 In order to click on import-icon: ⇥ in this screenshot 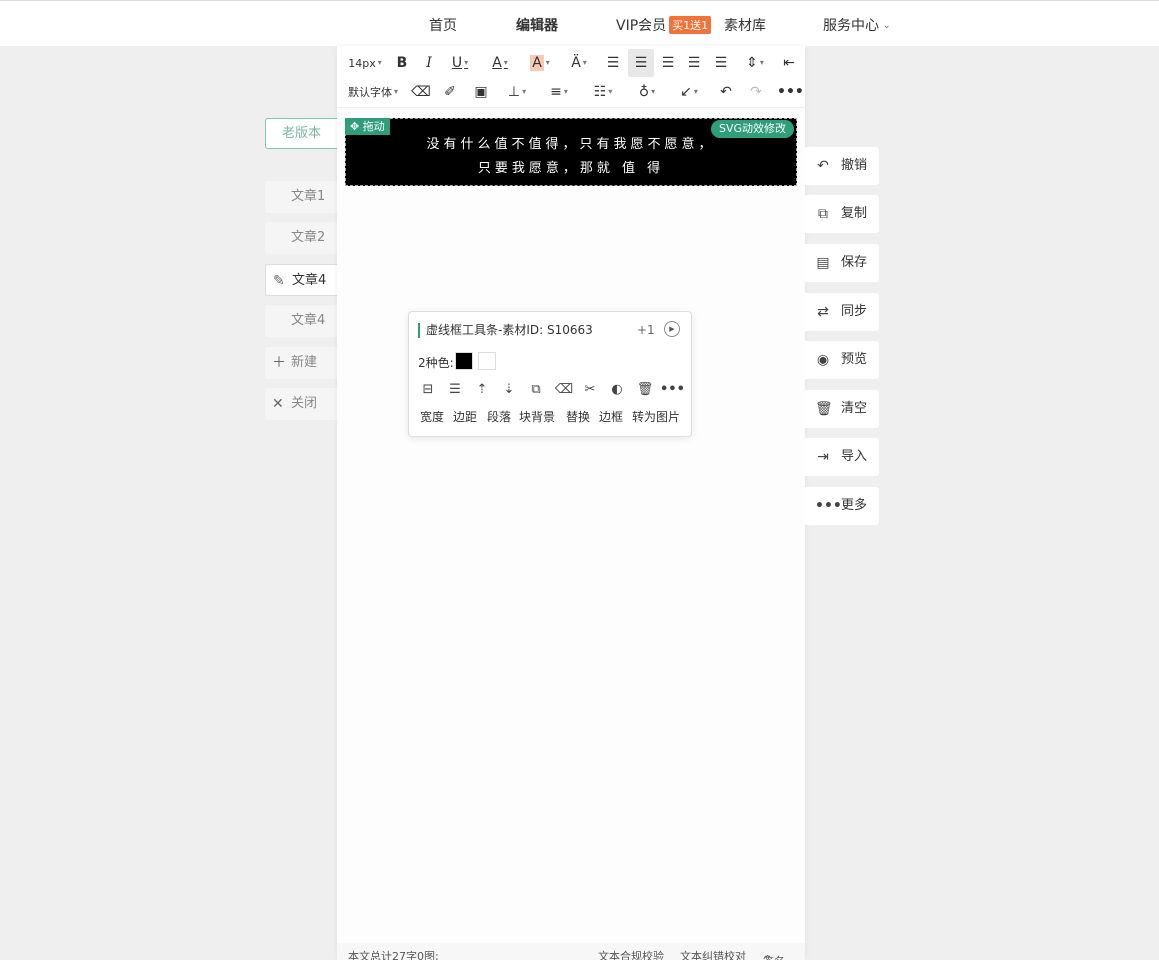, I will do `click(823, 457)`.